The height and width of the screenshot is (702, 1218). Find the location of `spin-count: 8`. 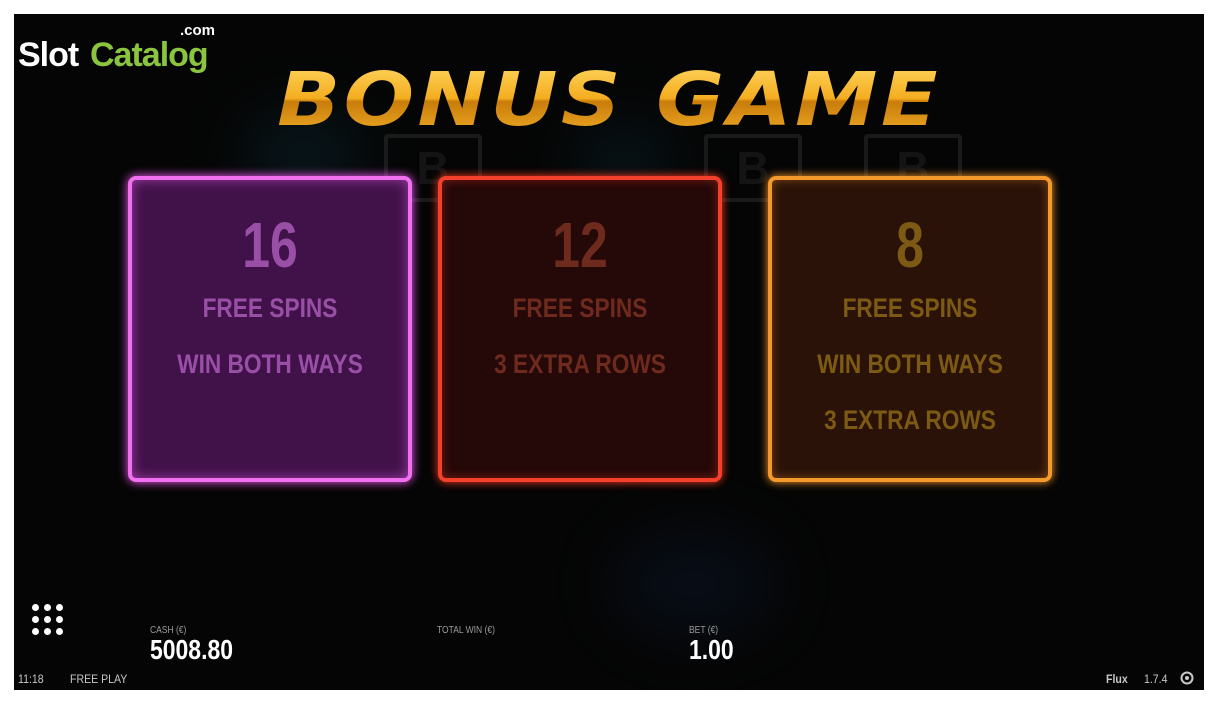

spin-count: 8 is located at coordinates (910, 245).